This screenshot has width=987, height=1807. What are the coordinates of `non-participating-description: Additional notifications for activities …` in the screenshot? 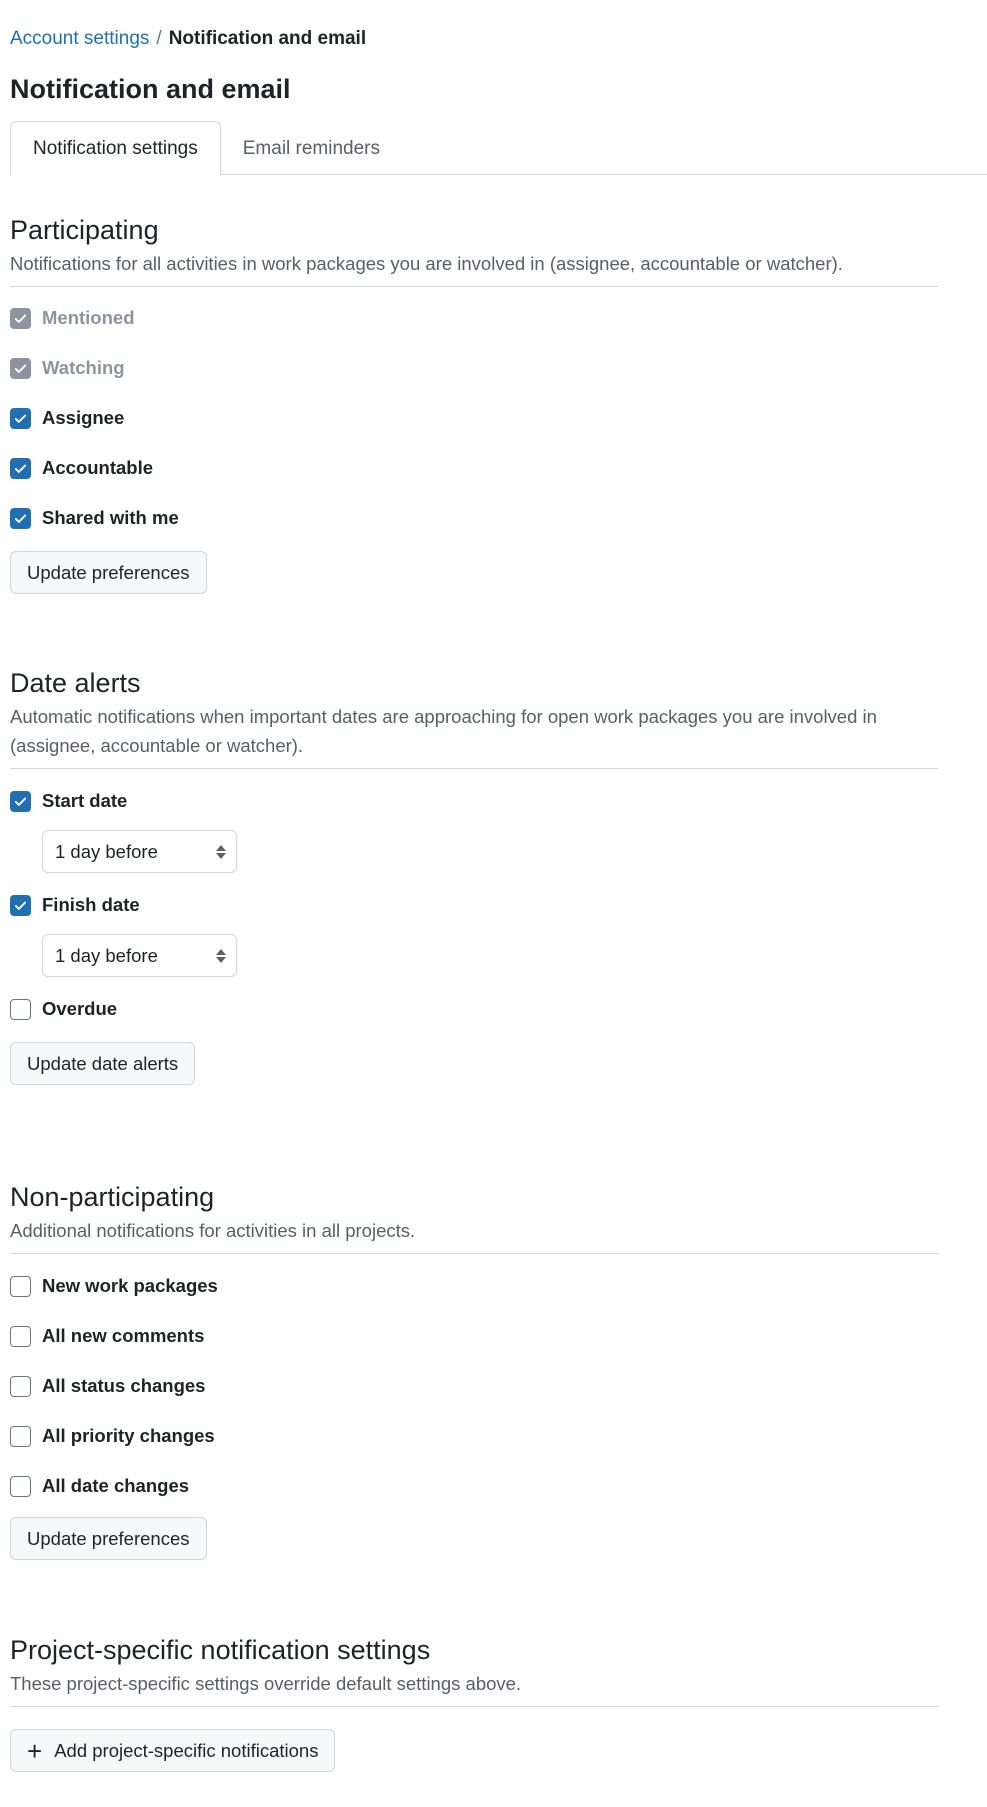 It's located at (213, 1231).